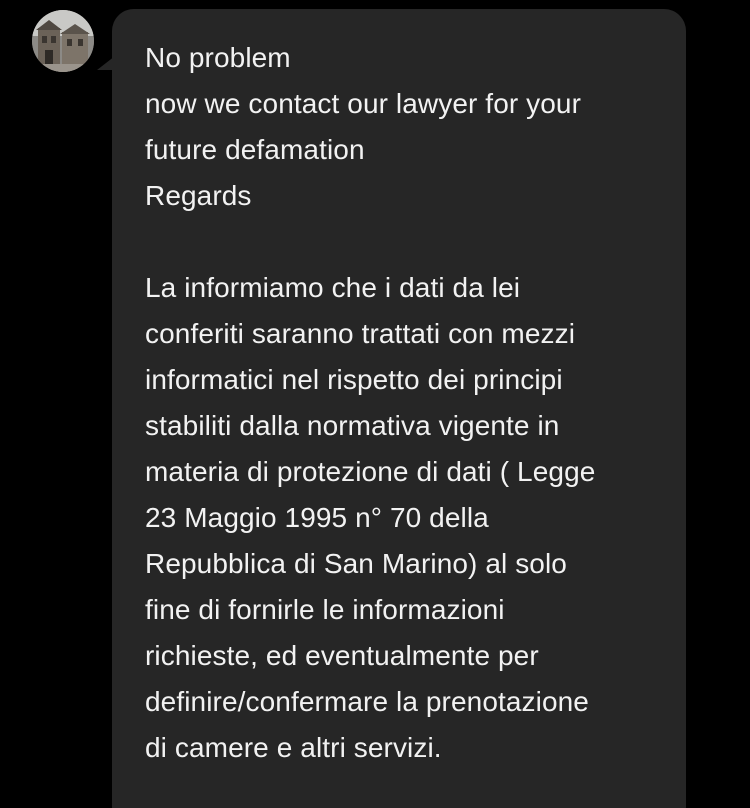 This screenshot has height=808, width=750. Describe the element at coordinates (317, 517) in the screenshot. I see `message-line: 23 Maggio 1995 n° 70 della` at that location.